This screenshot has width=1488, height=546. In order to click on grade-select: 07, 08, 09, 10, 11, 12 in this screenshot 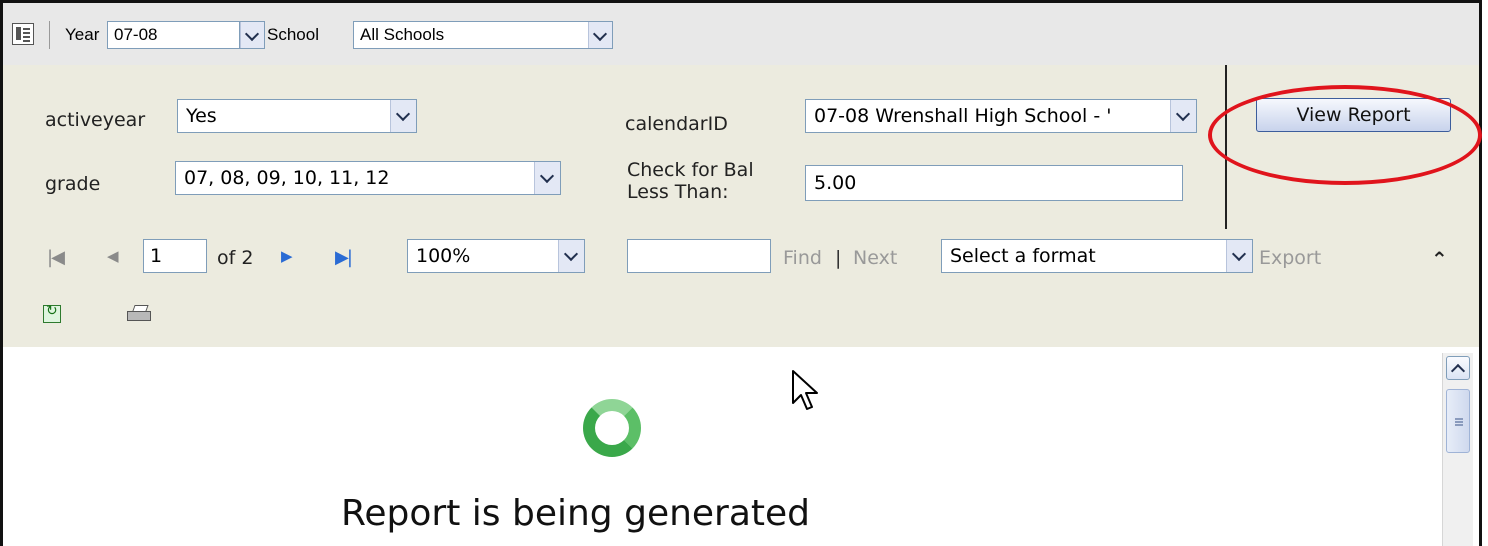, I will do `click(368, 178)`.